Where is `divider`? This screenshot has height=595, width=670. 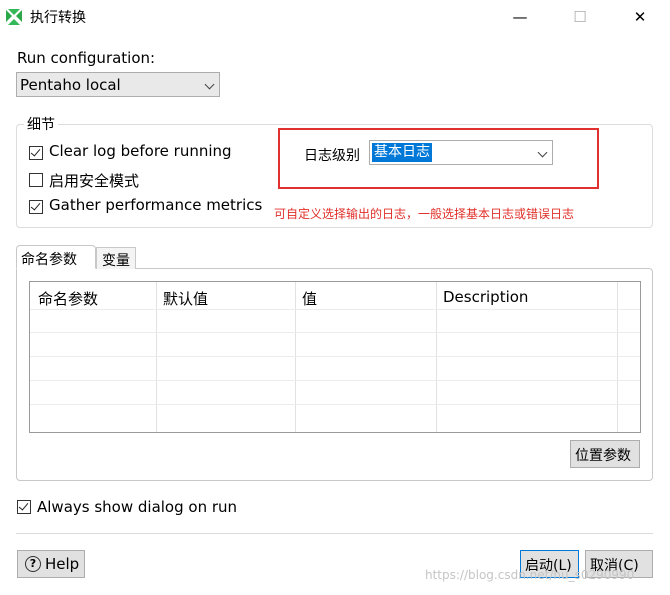 divider is located at coordinates (334, 533).